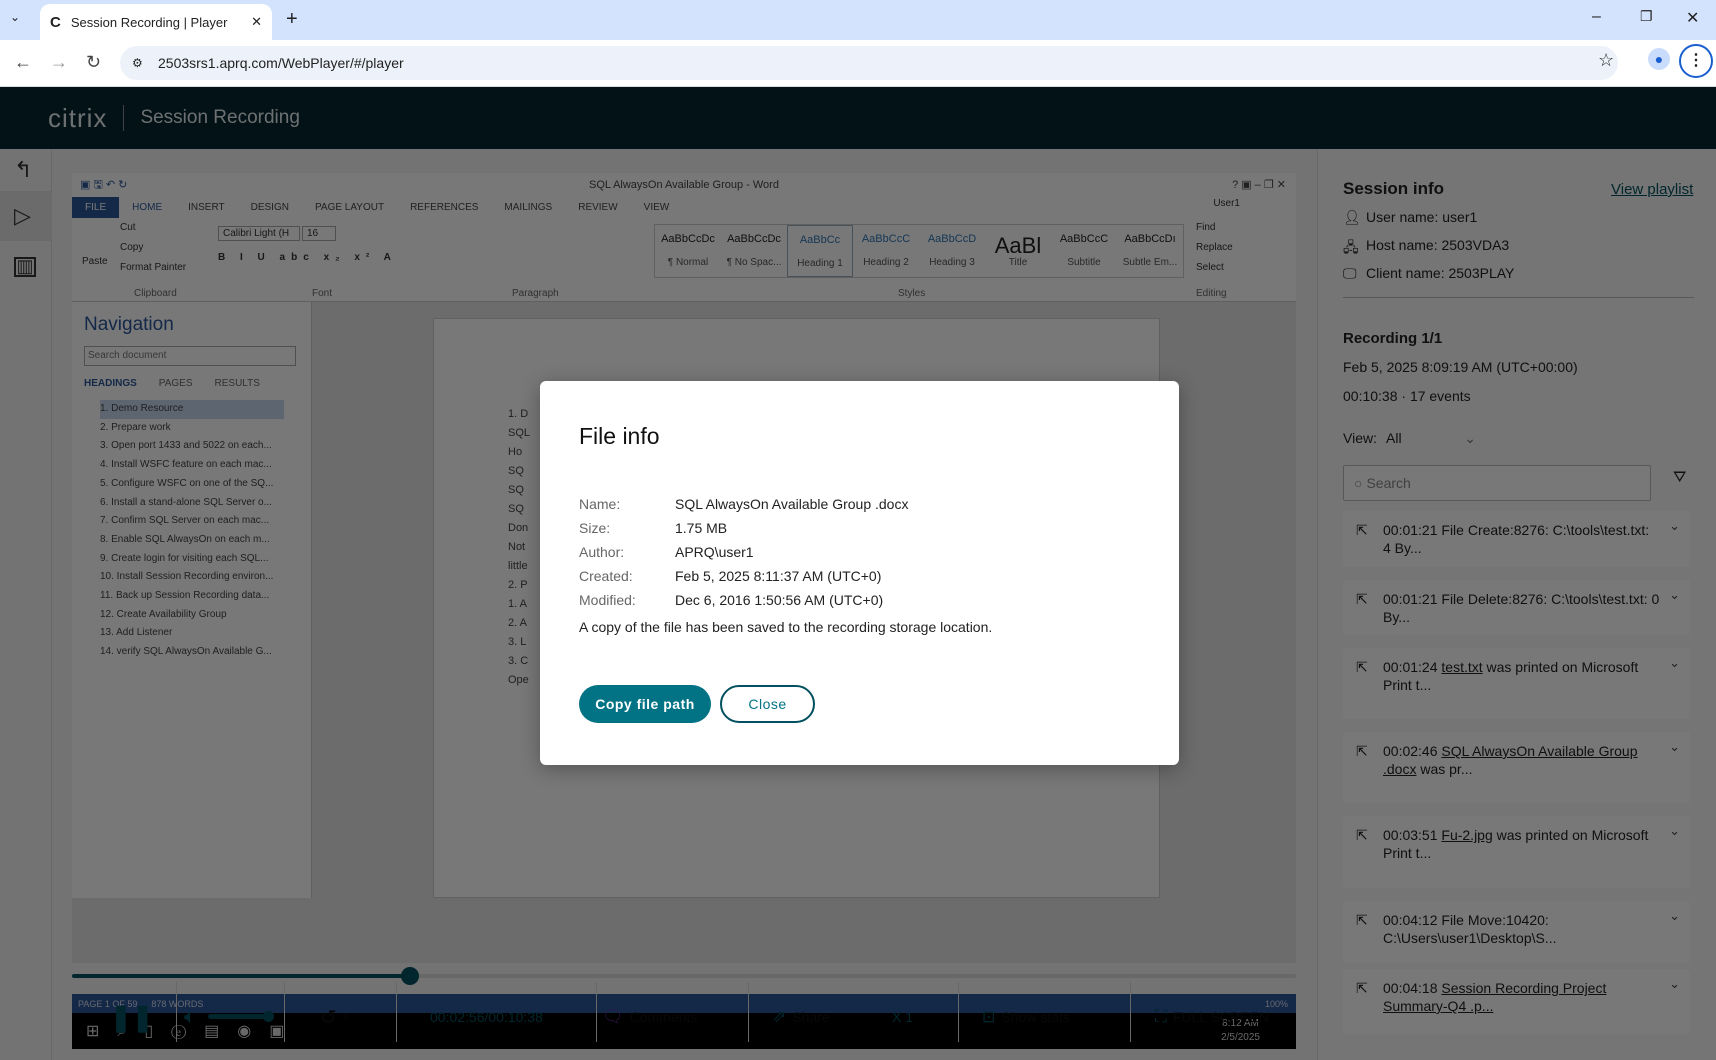 This screenshot has width=1716, height=1060. What do you see at coordinates (256, 22) in the screenshot?
I see `close-tab-icon: ✕` at bounding box center [256, 22].